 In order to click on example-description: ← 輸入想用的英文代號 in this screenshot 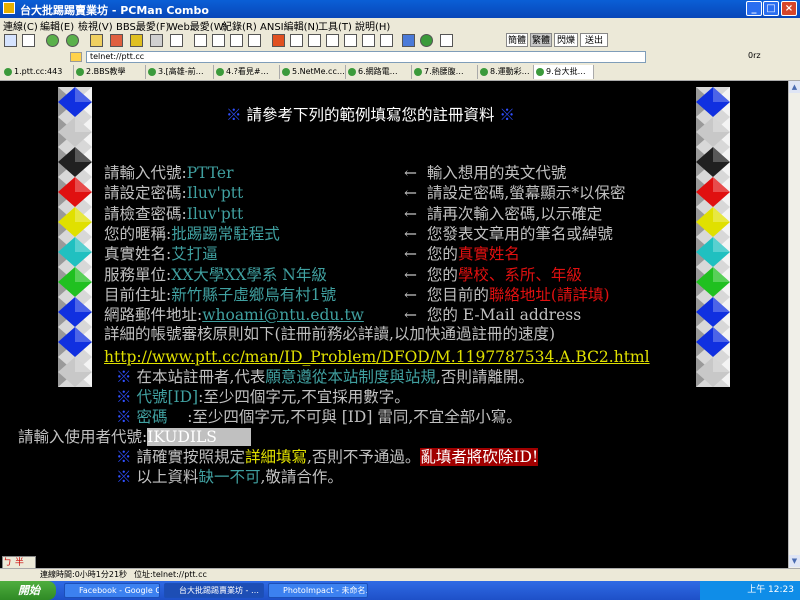, I will do `click(485, 173)`.